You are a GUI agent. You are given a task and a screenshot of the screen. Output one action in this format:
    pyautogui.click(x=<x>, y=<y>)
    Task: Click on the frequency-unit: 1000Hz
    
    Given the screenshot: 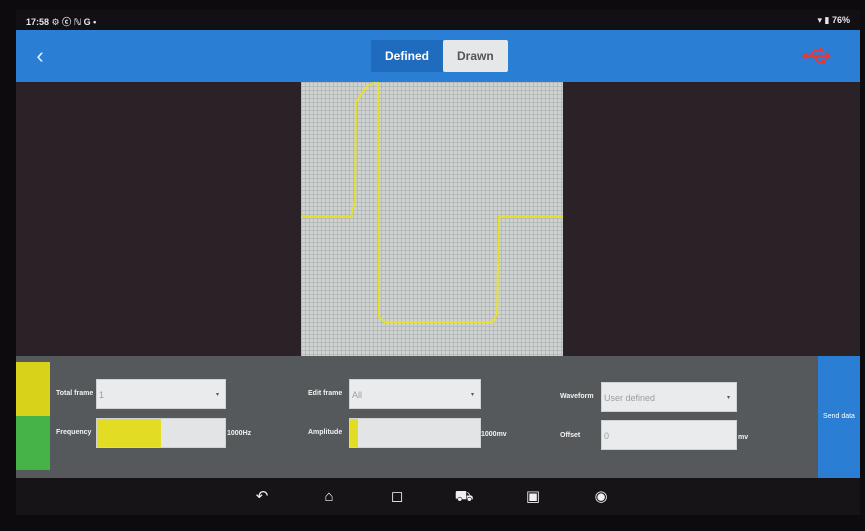 What is the action you would take?
    pyautogui.click(x=239, y=433)
    